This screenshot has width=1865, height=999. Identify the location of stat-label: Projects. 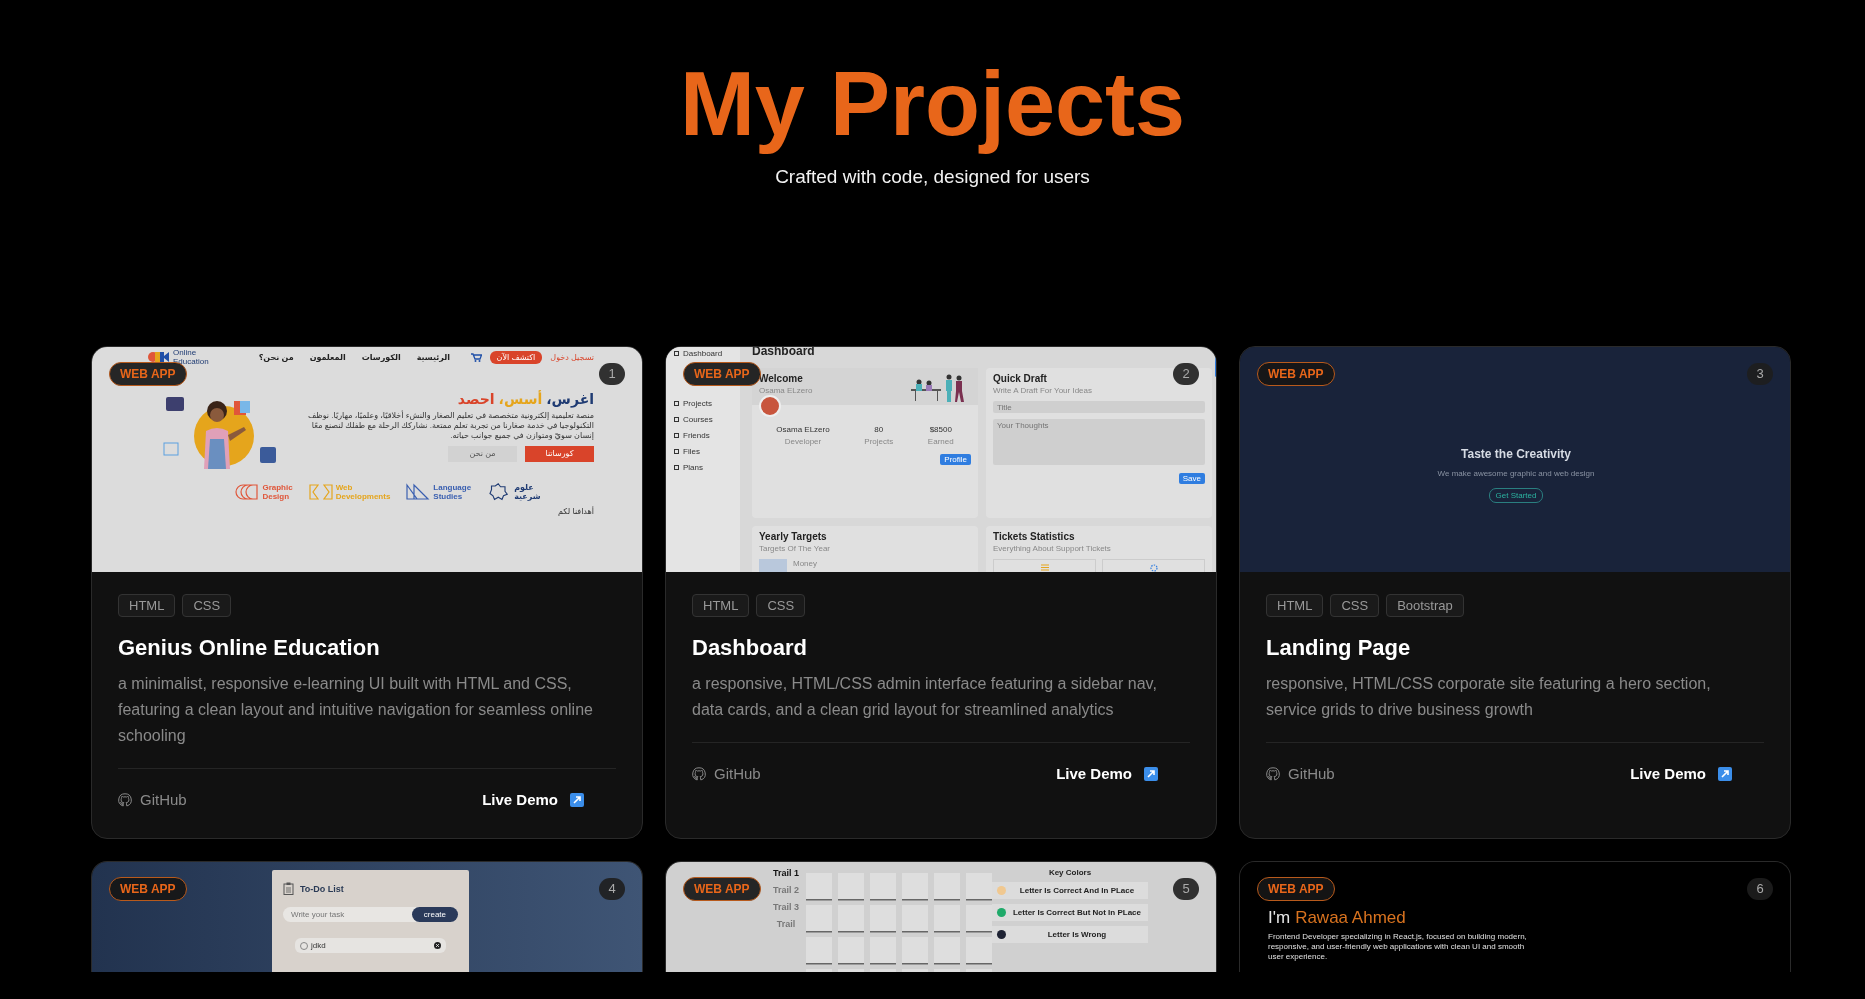
(879, 441).